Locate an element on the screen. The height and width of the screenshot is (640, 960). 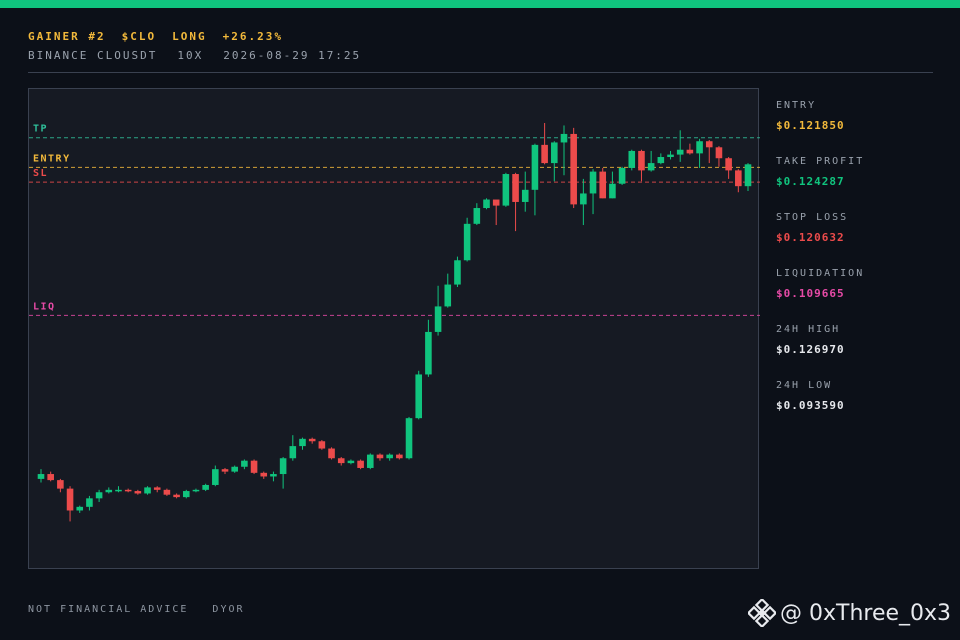
watermark: @ 0xThree_0x3 is located at coordinates (849, 613).